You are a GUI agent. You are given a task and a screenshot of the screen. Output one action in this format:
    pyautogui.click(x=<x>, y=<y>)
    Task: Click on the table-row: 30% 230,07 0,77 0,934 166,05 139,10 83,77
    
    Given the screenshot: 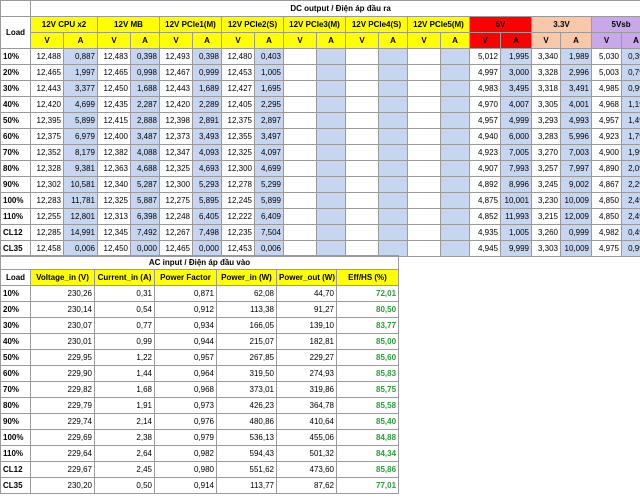 What is the action you would take?
    pyautogui.click(x=200, y=325)
    